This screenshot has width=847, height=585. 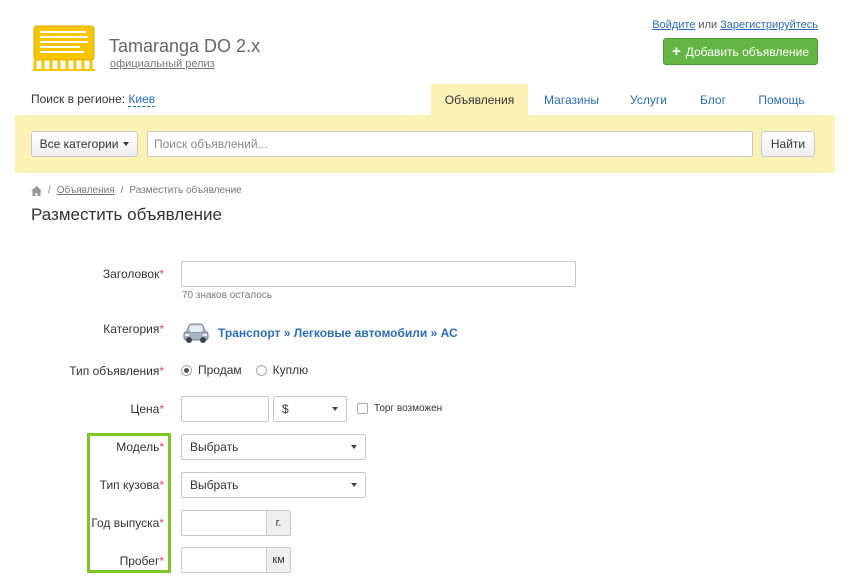 What do you see at coordinates (227, 295) in the screenshot?
I see `title-chars-left: 70 знаков осталось` at bounding box center [227, 295].